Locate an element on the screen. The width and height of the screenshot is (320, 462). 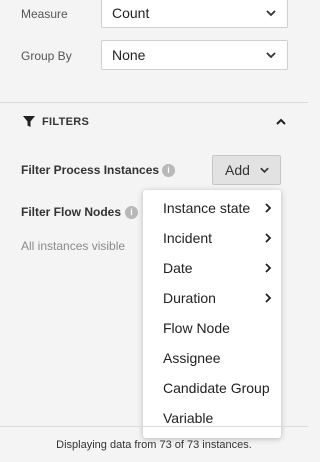
group-by-value: None is located at coordinates (129, 55).